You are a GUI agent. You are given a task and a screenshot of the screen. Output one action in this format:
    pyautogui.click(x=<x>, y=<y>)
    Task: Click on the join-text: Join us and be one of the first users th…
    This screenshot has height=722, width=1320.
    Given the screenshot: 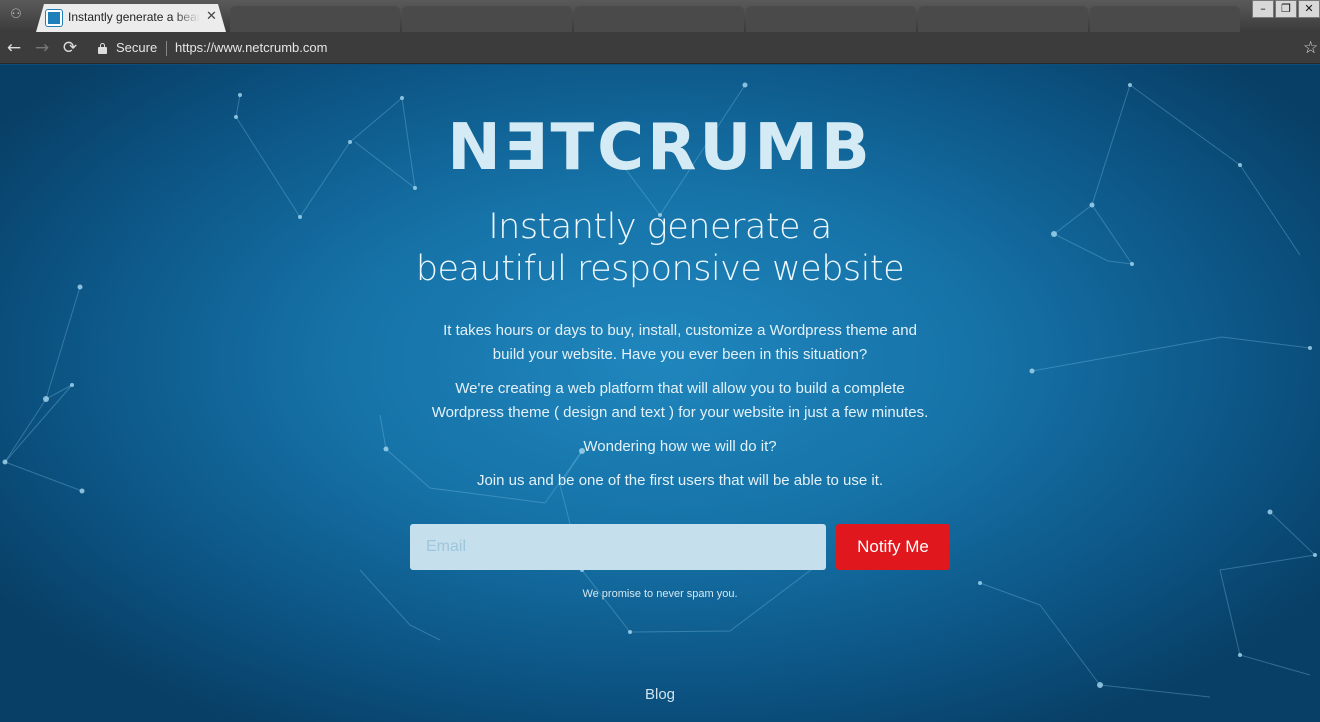 What is the action you would take?
    pyautogui.click(x=680, y=480)
    